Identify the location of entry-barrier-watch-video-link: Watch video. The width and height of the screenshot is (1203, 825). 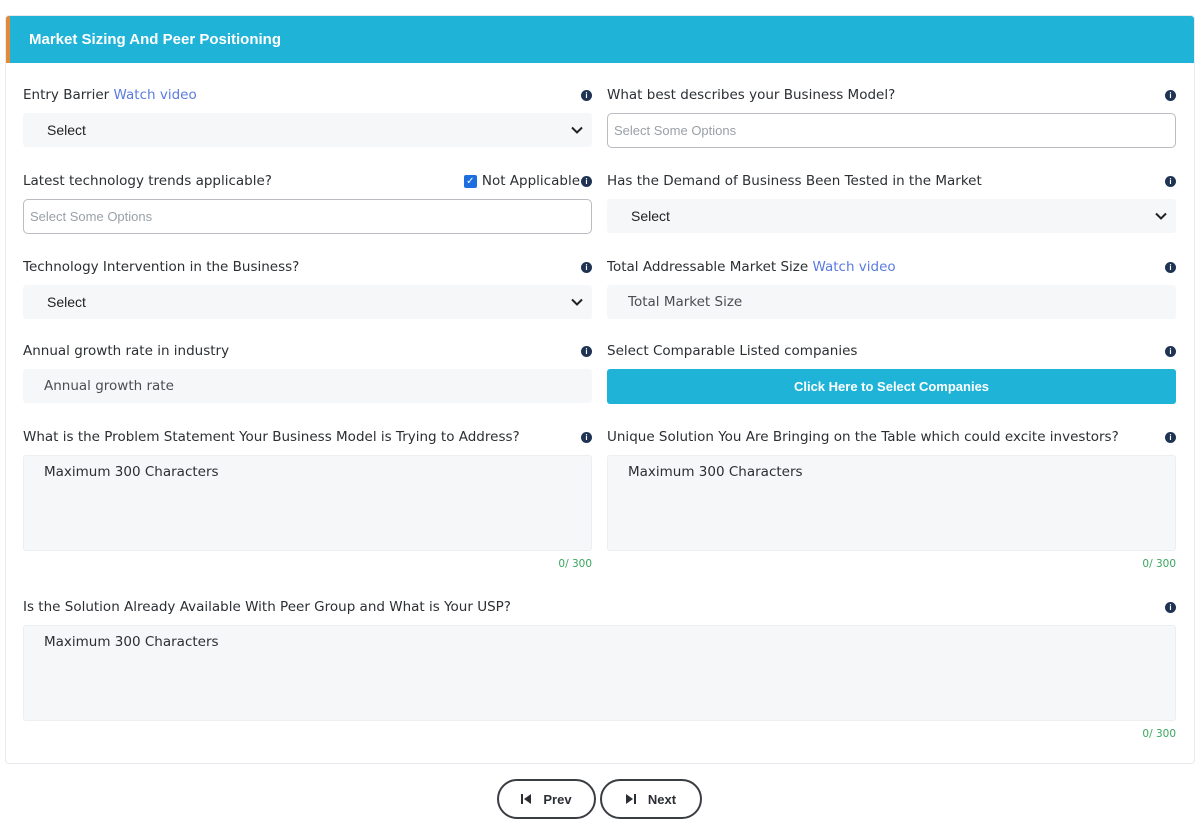
(155, 95).